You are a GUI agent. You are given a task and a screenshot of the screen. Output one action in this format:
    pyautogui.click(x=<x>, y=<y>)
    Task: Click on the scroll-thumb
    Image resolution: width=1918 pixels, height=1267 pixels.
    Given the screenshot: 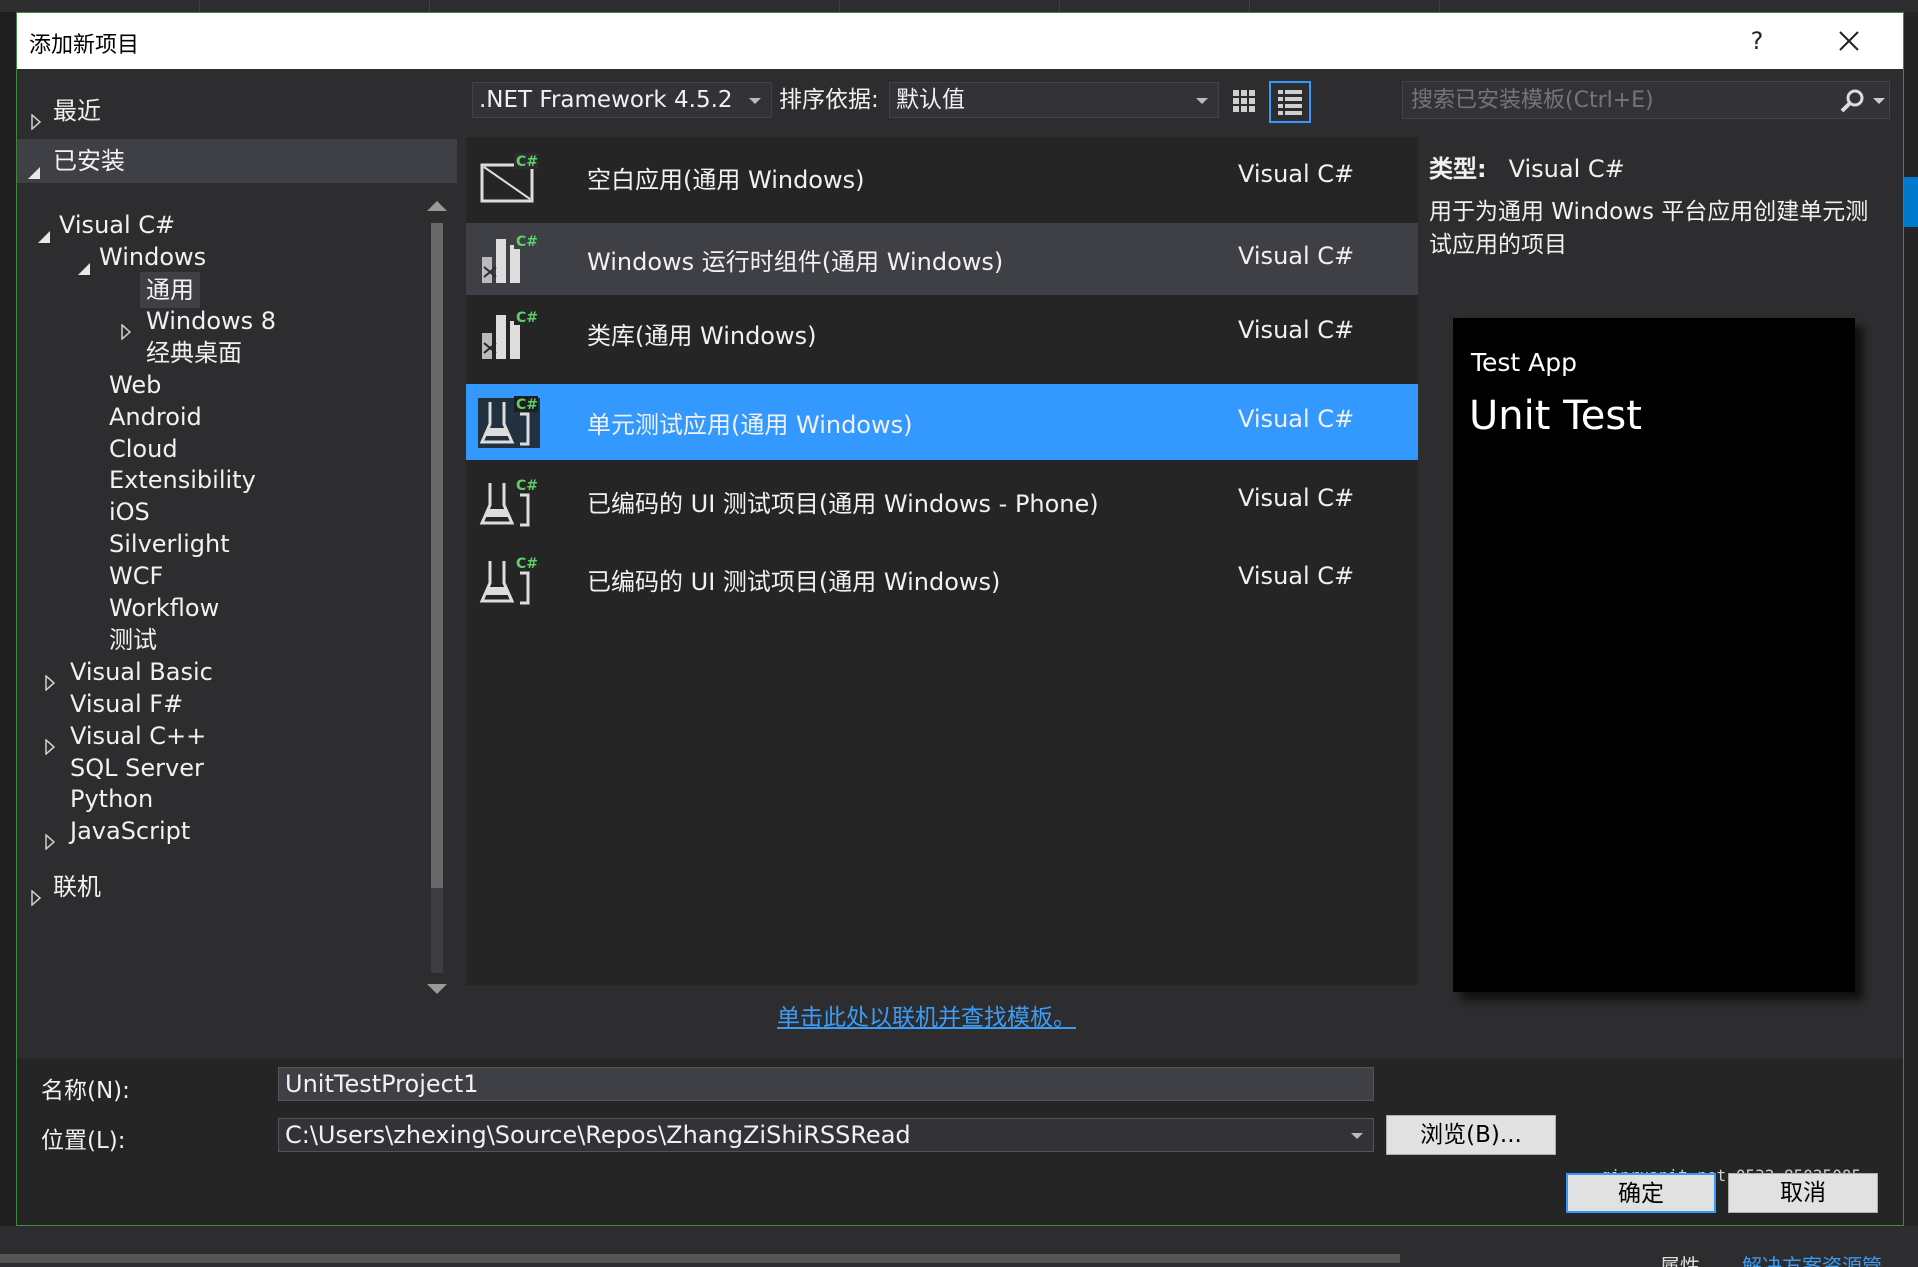 What is the action you would take?
    pyautogui.click(x=437, y=555)
    